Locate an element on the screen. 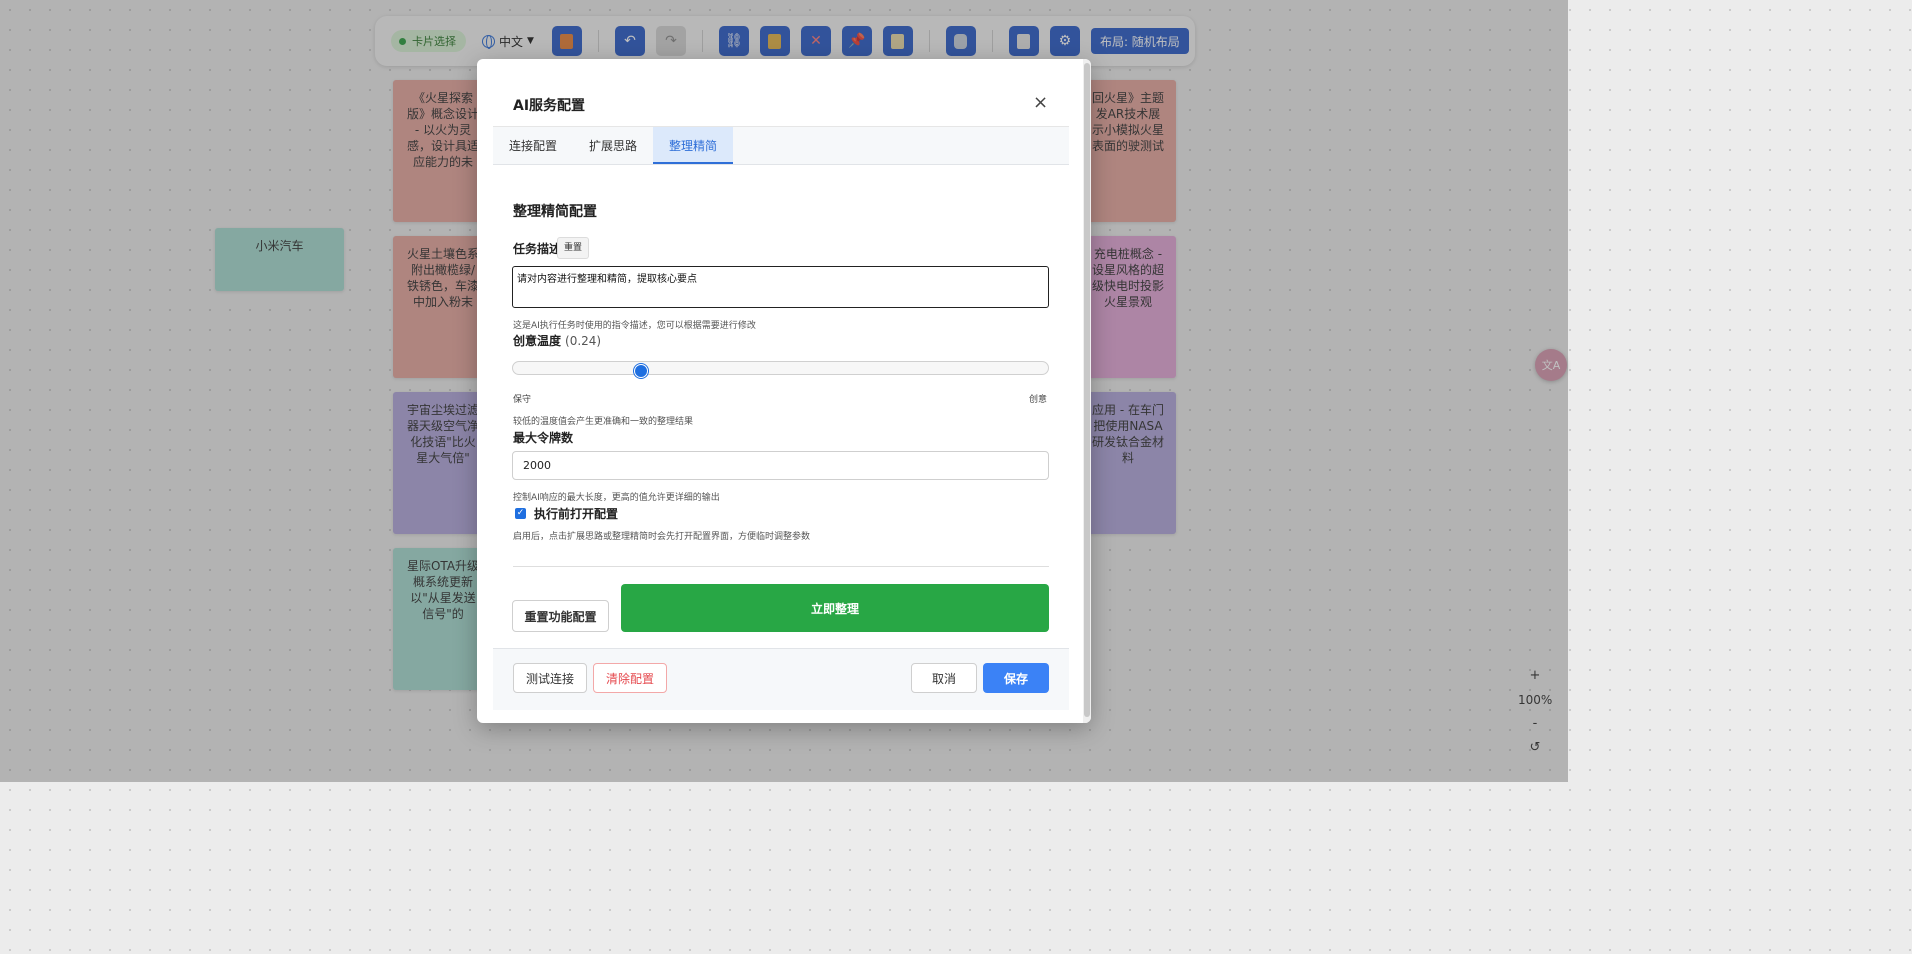 The height and width of the screenshot is (954, 1912). close-icon: × is located at coordinates (1040, 102).